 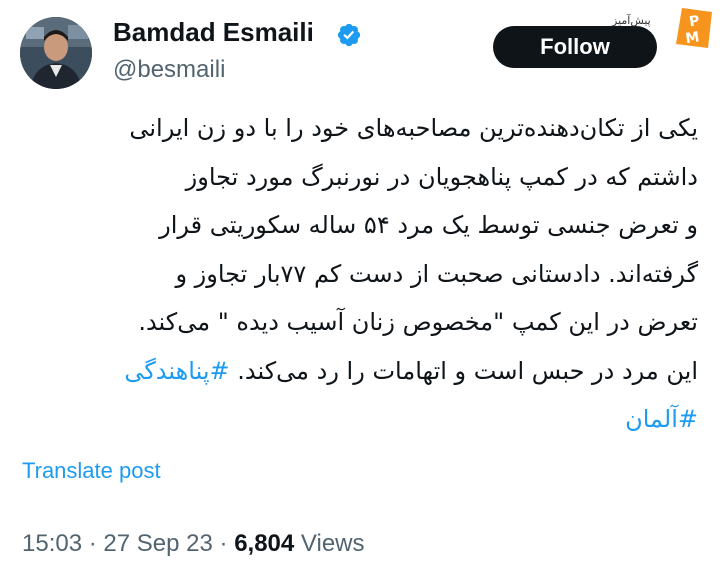 What do you see at coordinates (157, 543) in the screenshot?
I see `tweet-date: 27 Sep 23` at bounding box center [157, 543].